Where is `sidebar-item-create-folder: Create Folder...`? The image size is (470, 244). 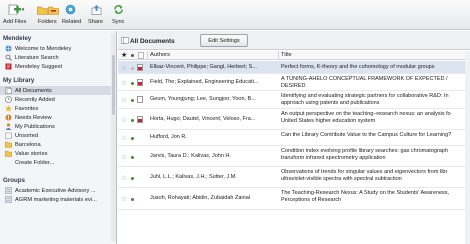
sidebar-item-create-folder: Create Folder... is located at coordinates (58, 162).